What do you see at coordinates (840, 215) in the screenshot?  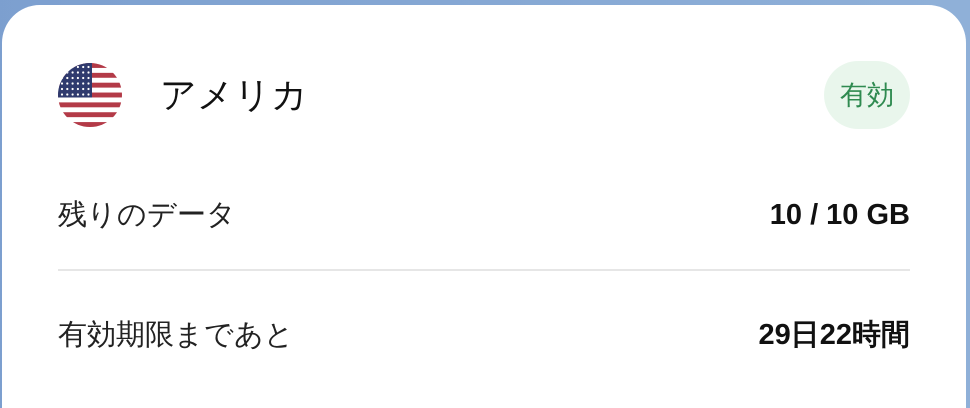 I see `row-value: 10 / 10 GB` at bounding box center [840, 215].